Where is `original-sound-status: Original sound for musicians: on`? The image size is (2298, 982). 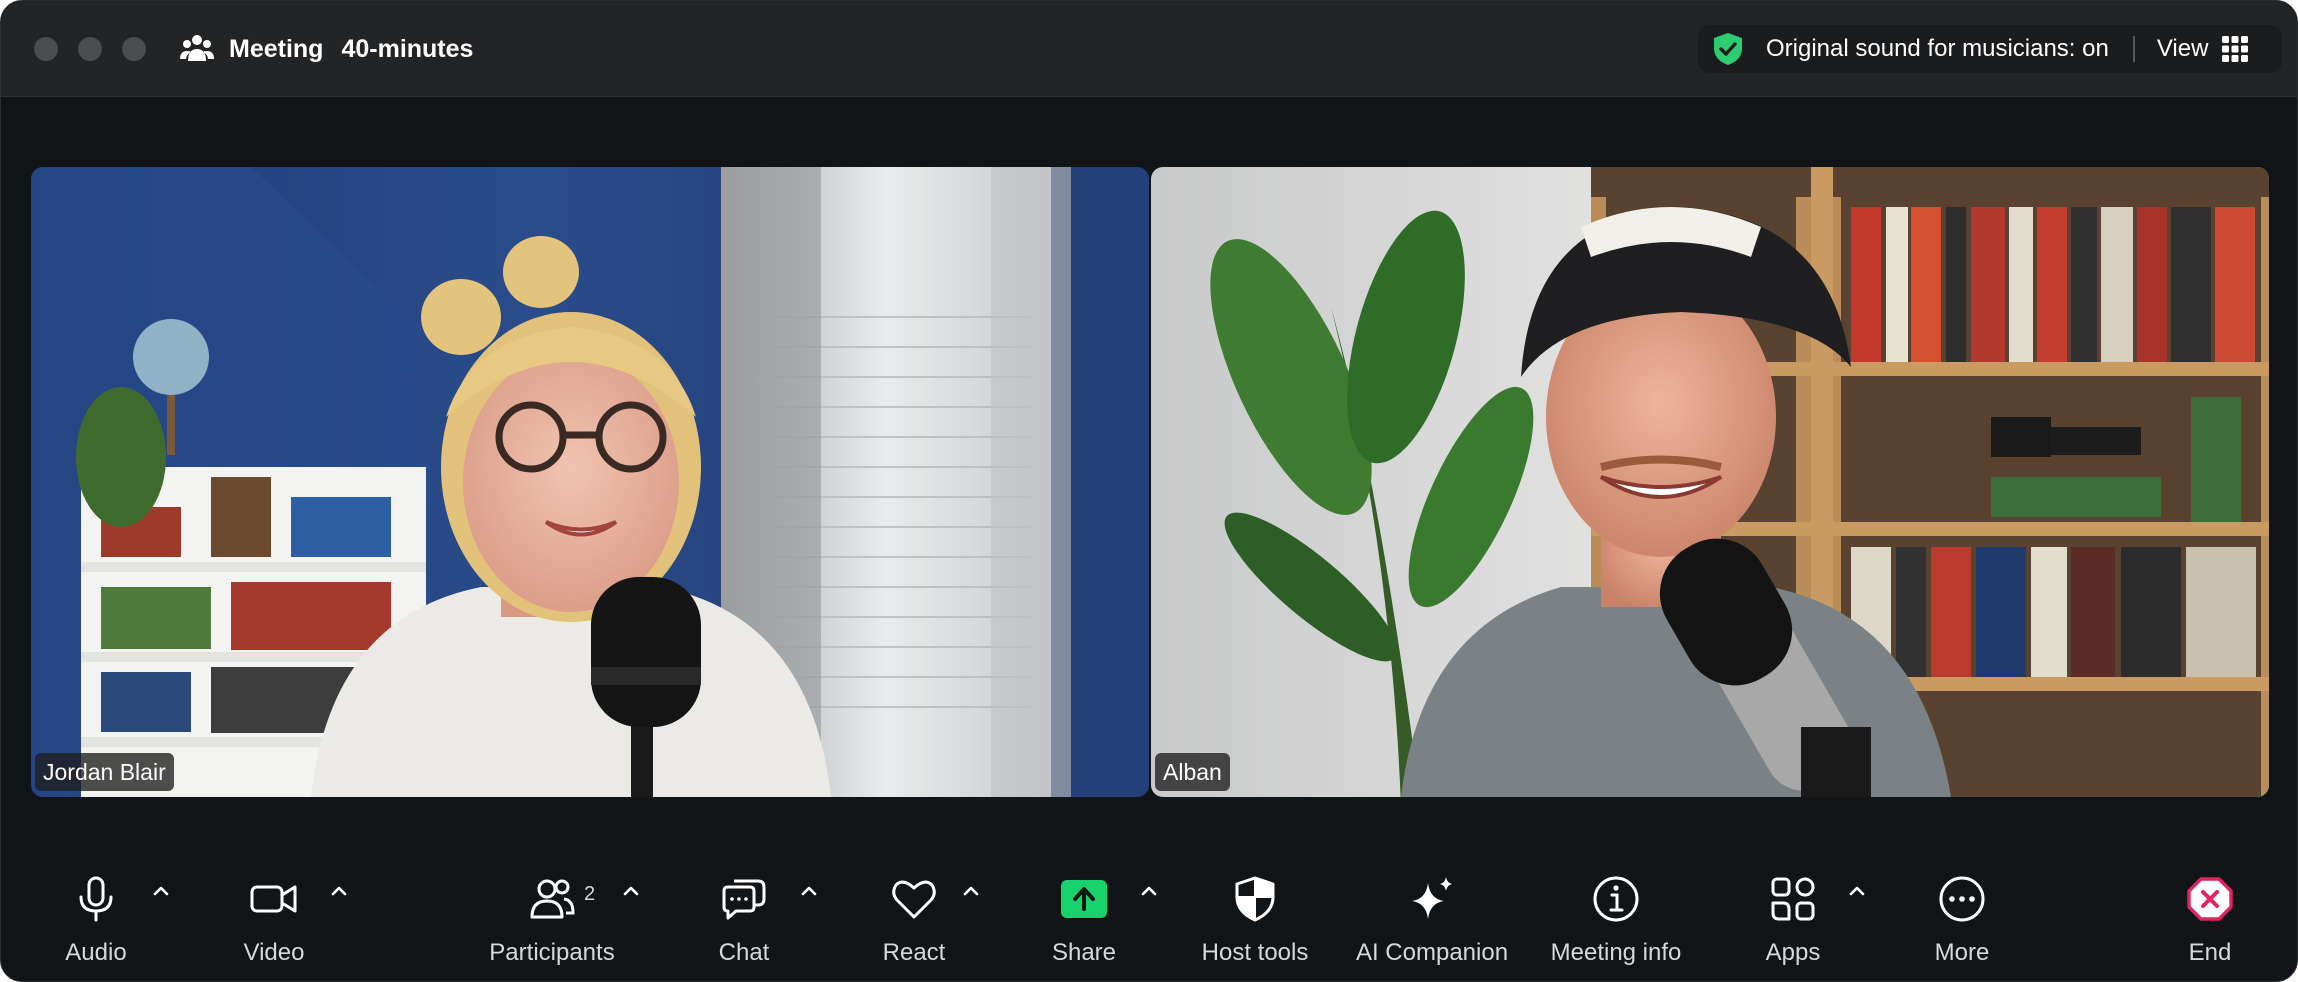
original-sound-status: Original sound for musicians: on is located at coordinates (1937, 49).